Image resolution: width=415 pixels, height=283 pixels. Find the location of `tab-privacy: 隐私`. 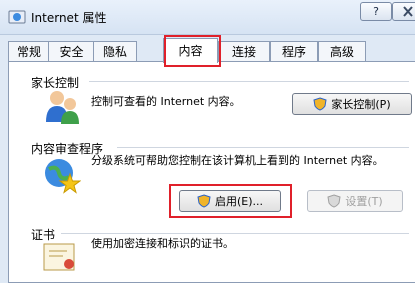

tab-privacy: 隐私 is located at coordinates (115, 51).